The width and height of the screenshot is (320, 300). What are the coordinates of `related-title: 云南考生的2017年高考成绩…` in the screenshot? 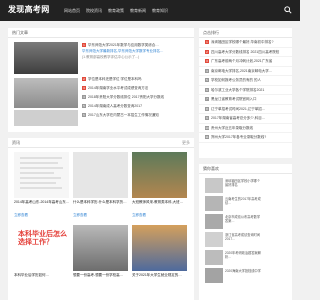 It's located at (243, 201).